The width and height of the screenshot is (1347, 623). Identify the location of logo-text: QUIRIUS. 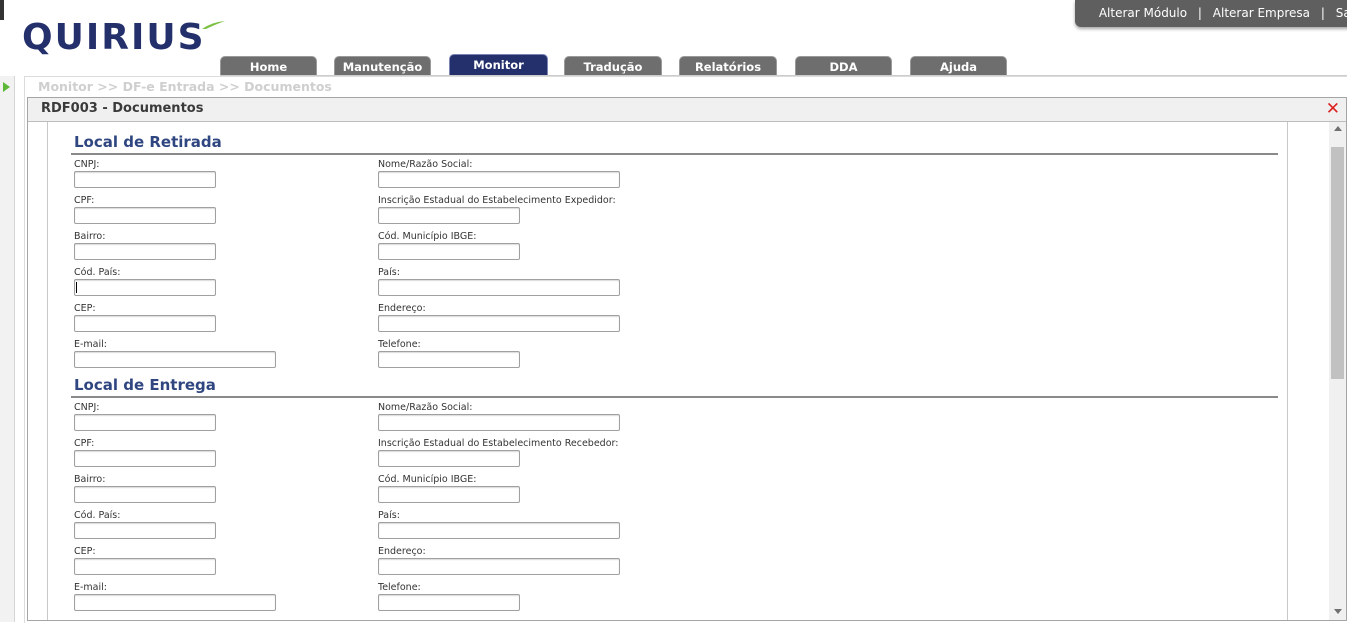
(114, 37).